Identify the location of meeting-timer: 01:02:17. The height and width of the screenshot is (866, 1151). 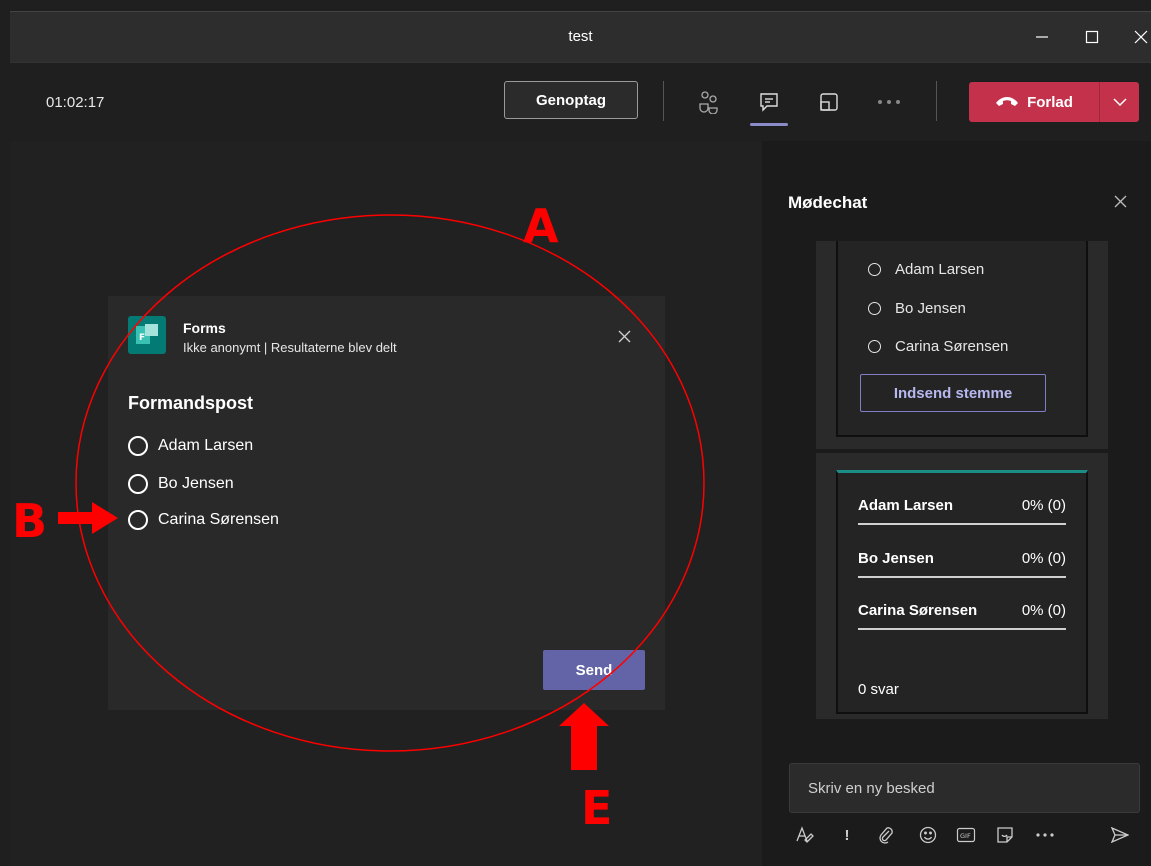
(75, 102).